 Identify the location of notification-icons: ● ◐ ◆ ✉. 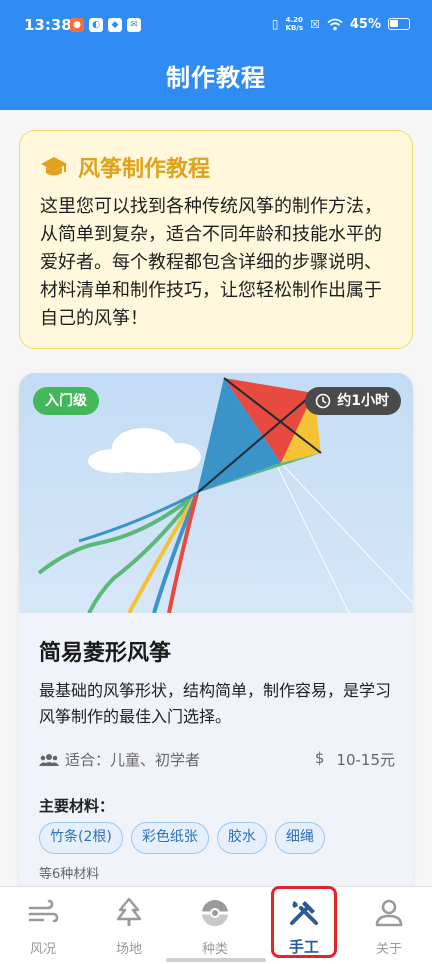
(105, 25).